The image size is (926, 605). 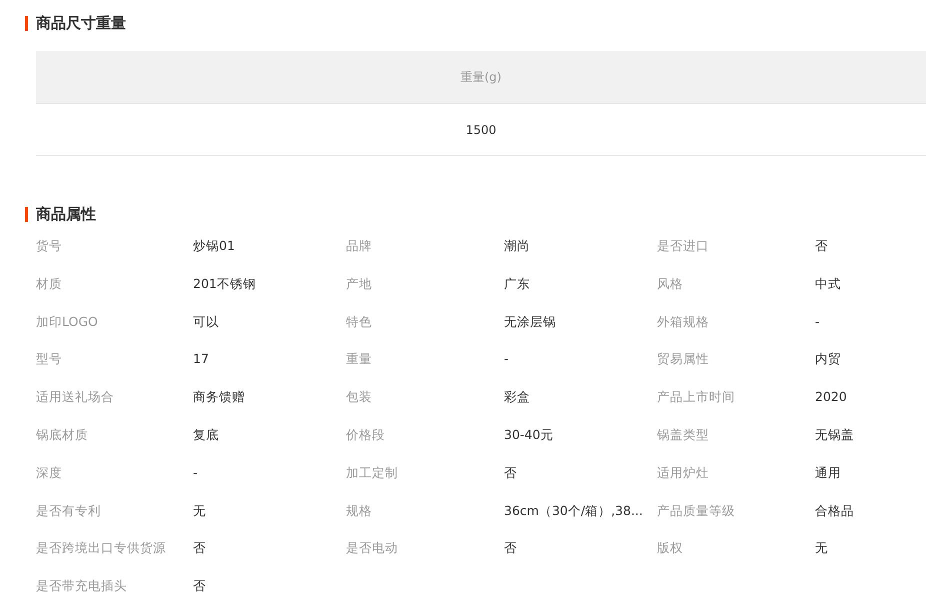 What do you see at coordinates (530, 321) in the screenshot?
I see `attribute-value: 无涂层锅` at bounding box center [530, 321].